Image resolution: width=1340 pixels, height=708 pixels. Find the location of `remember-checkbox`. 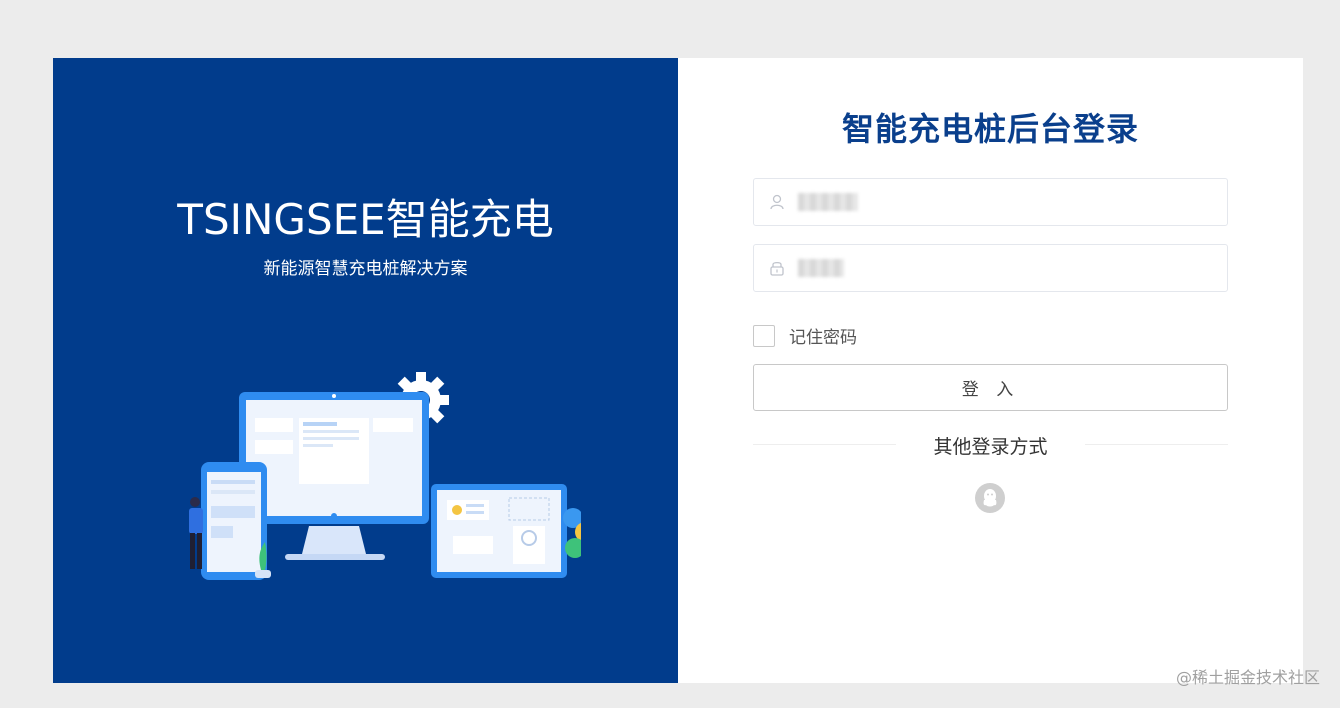

remember-checkbox is located at coordinates (764, 335).